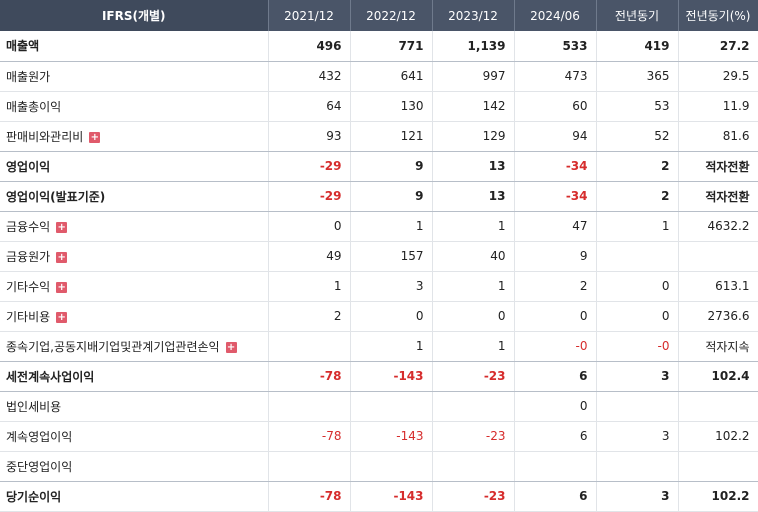 This screenshot has width=758, height=512. What do you see at coordinates (391, 76) in the screenshot?
I see `table-cell: 641` at bounding box center [391, 76].